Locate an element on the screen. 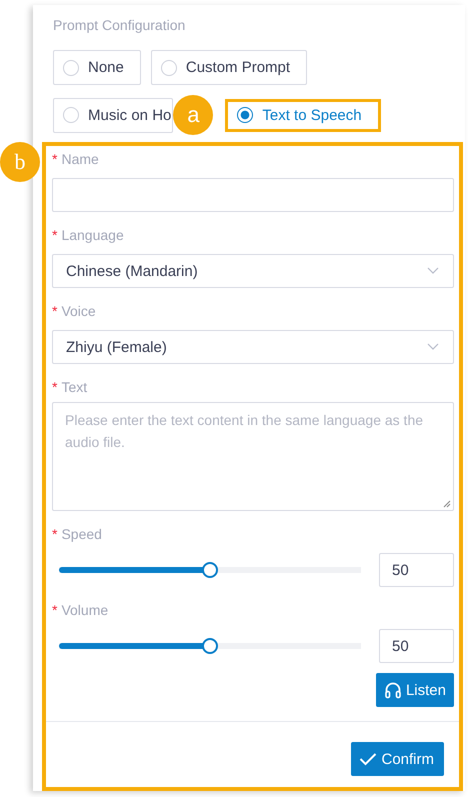 This screenshot has height=797, width=471. radio-option: Custom Prompt is located at coordinates (229, 67).